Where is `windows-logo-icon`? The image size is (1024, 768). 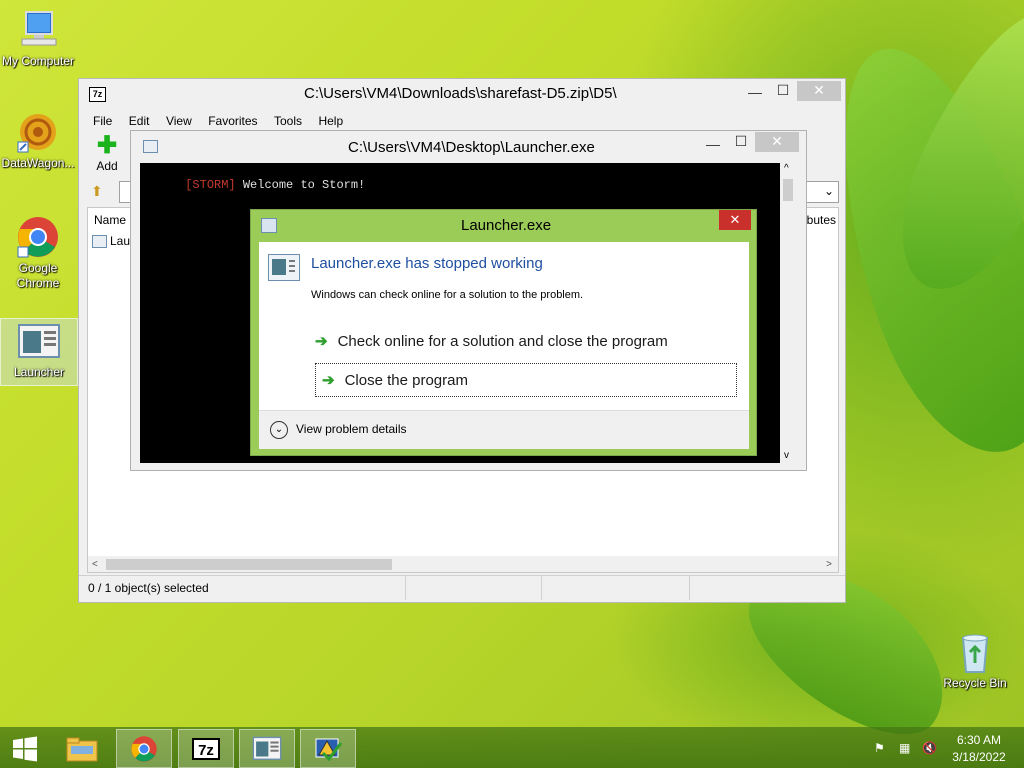 windows-logo-icon is located at coordinates (25, 748).